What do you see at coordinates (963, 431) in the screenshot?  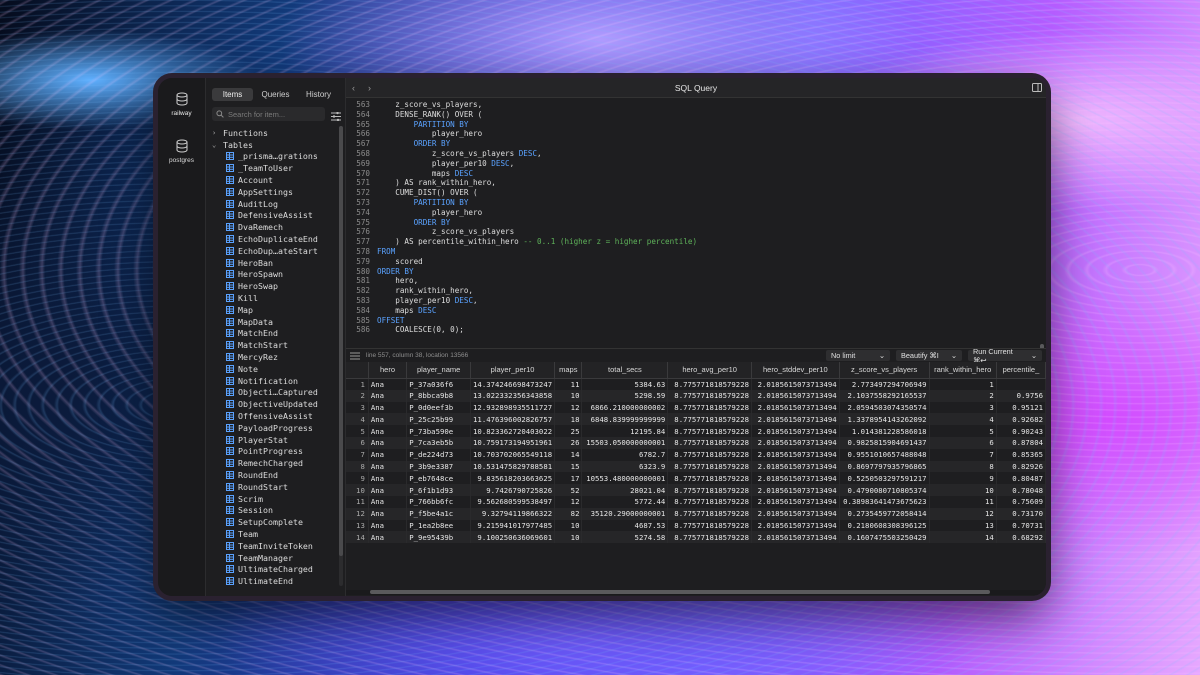 I see `table-cell: 5` at bounding box center [963, 431].